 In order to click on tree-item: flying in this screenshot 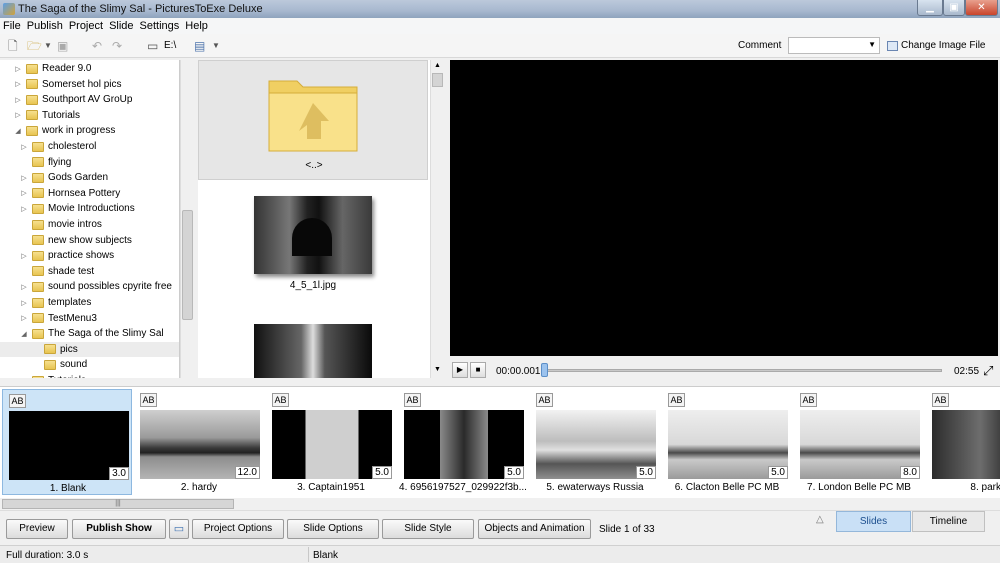, I will do `click(45, 162)`.